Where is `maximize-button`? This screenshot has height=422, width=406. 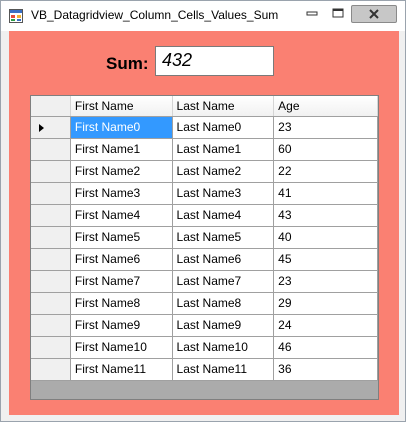 maximize-button is located at coordinates (338, 13).